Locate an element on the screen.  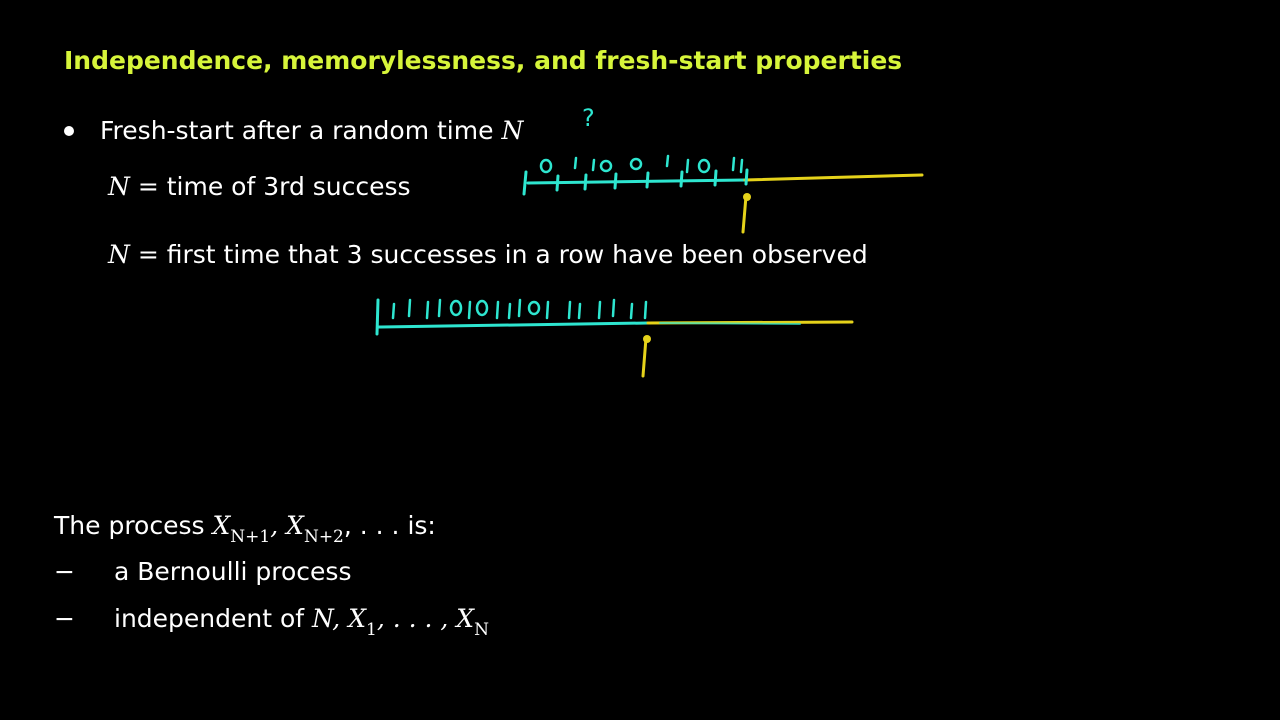
conclusion-item-bernoulli: − a Bernoulli process is located at coordinates (202, 571).